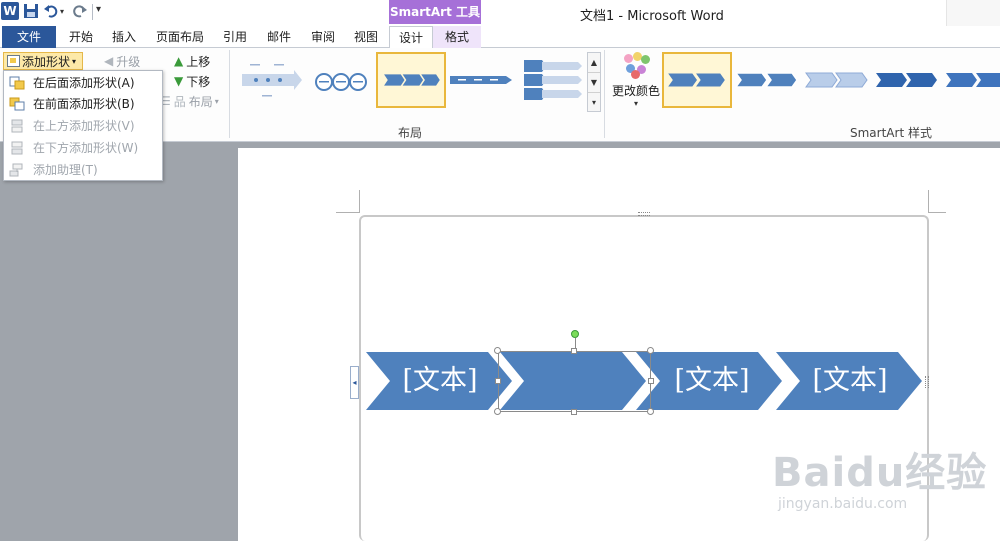  What do you see at coordinates (574, 412) in the screenshot?
I see `resize-handle-s` at bounding box center [574, 412].